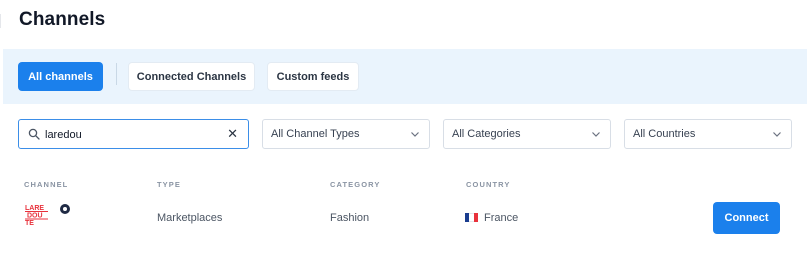 Image resolution: width=807 pixels, height=262 pixels. Describe the element at coordinates (355, 184) in the screenshot. I see `column-header-category: CATEGORY` at that location.